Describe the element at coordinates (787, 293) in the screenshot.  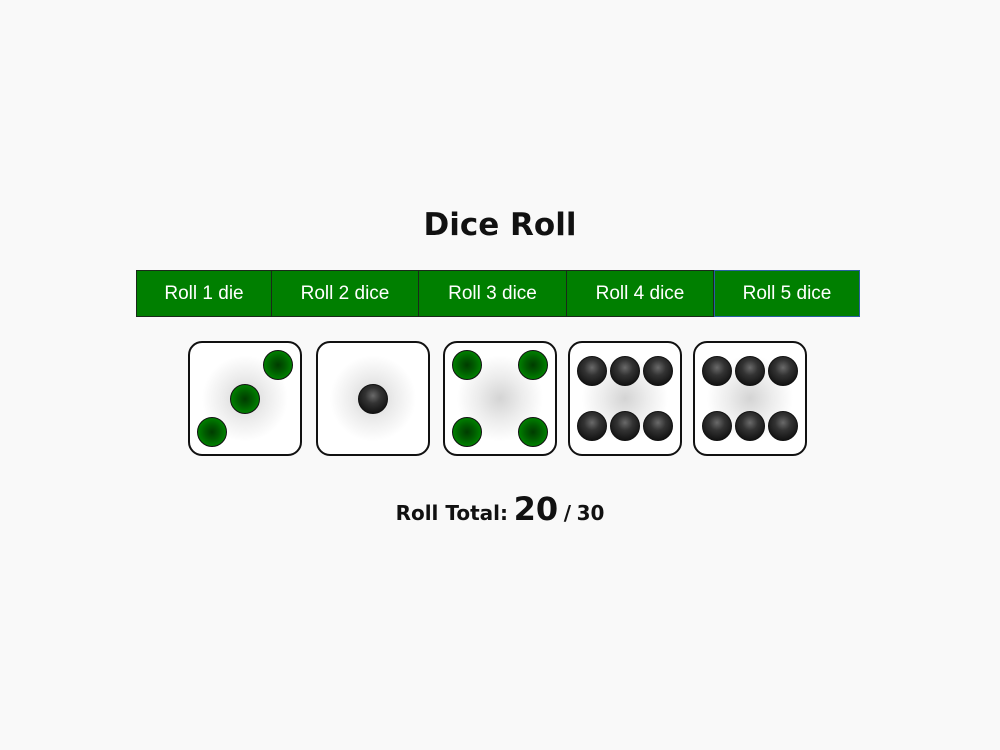
I see `roll-5-dice-button: Roll 5 dice` at that location.